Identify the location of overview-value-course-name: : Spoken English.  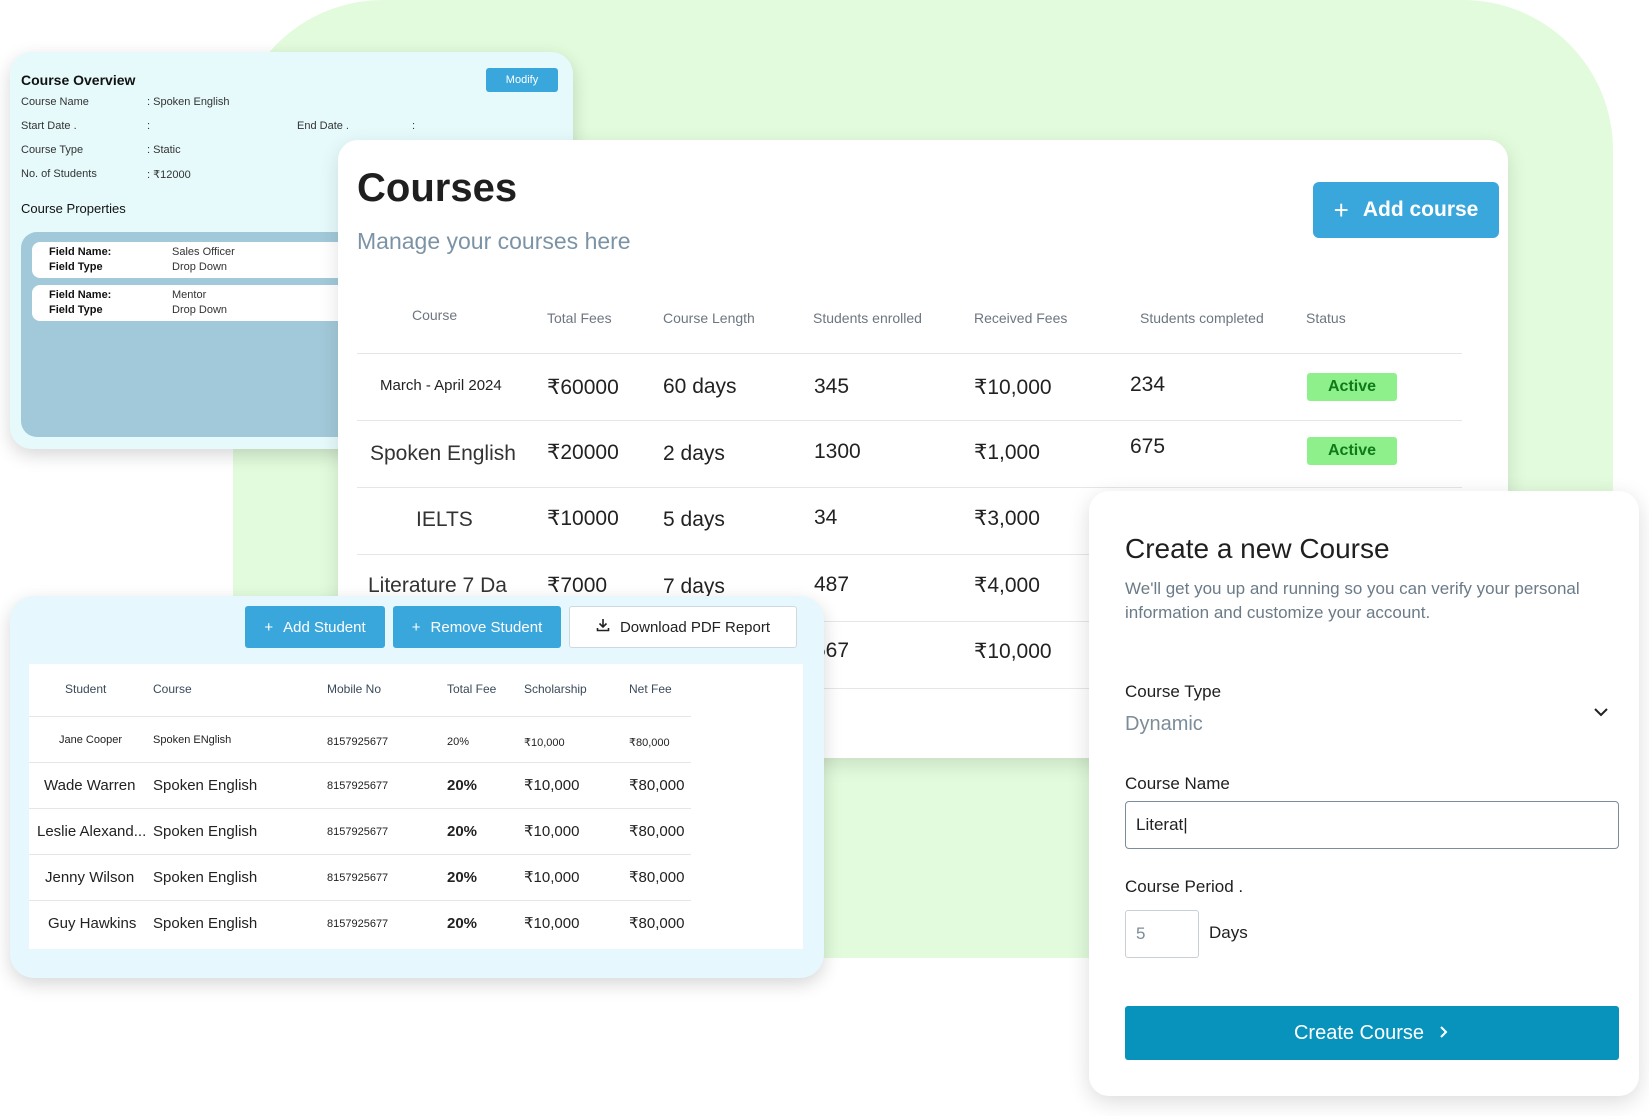
(188, 102).